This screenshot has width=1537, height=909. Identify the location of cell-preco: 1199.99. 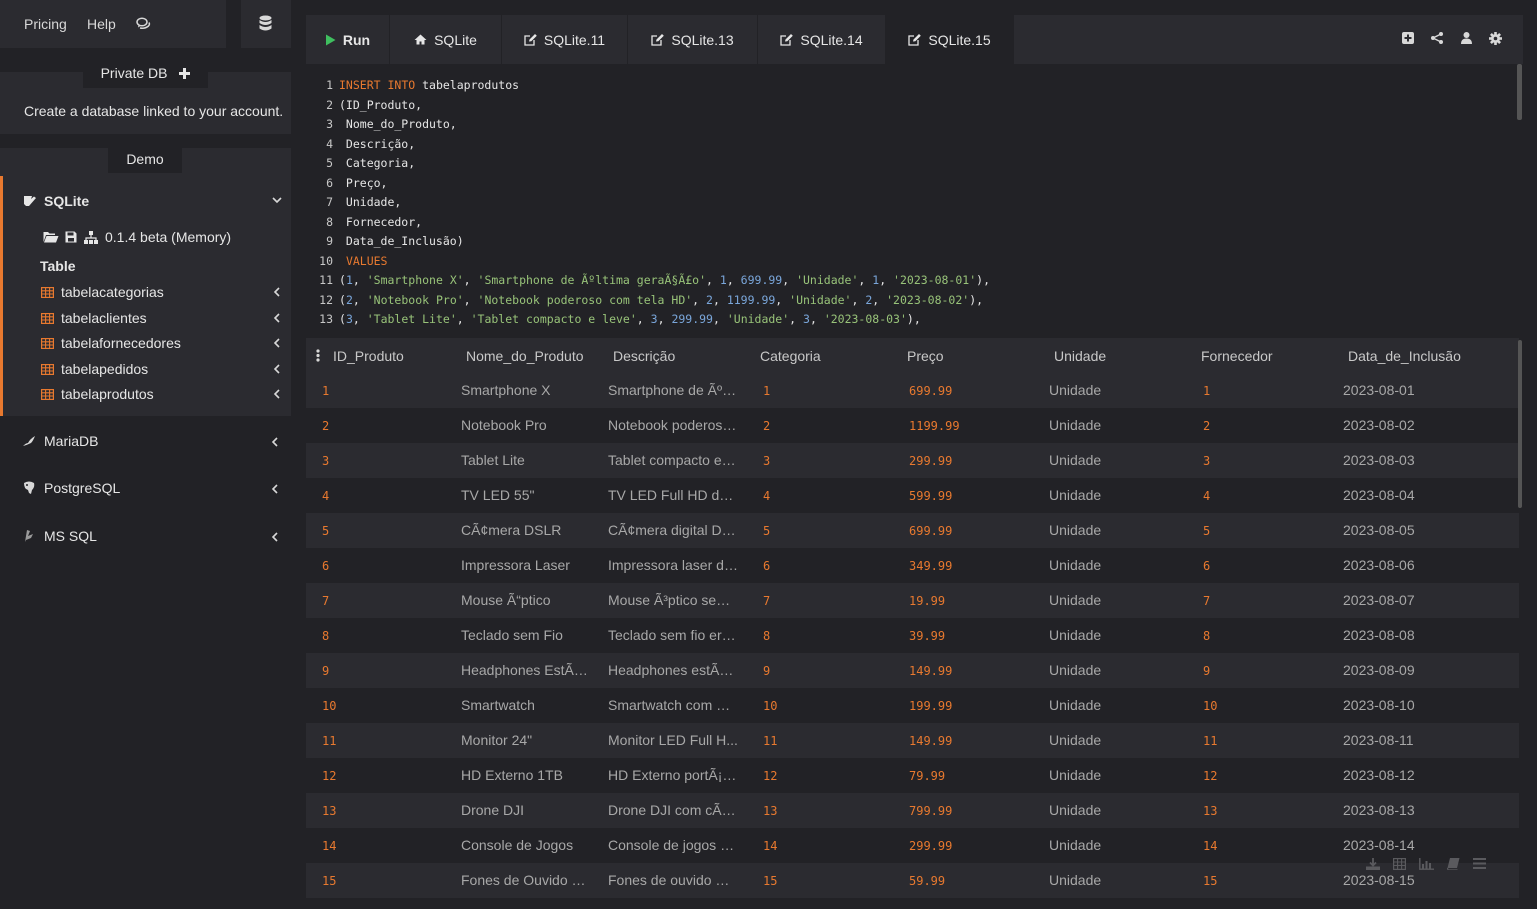
(934, 426).